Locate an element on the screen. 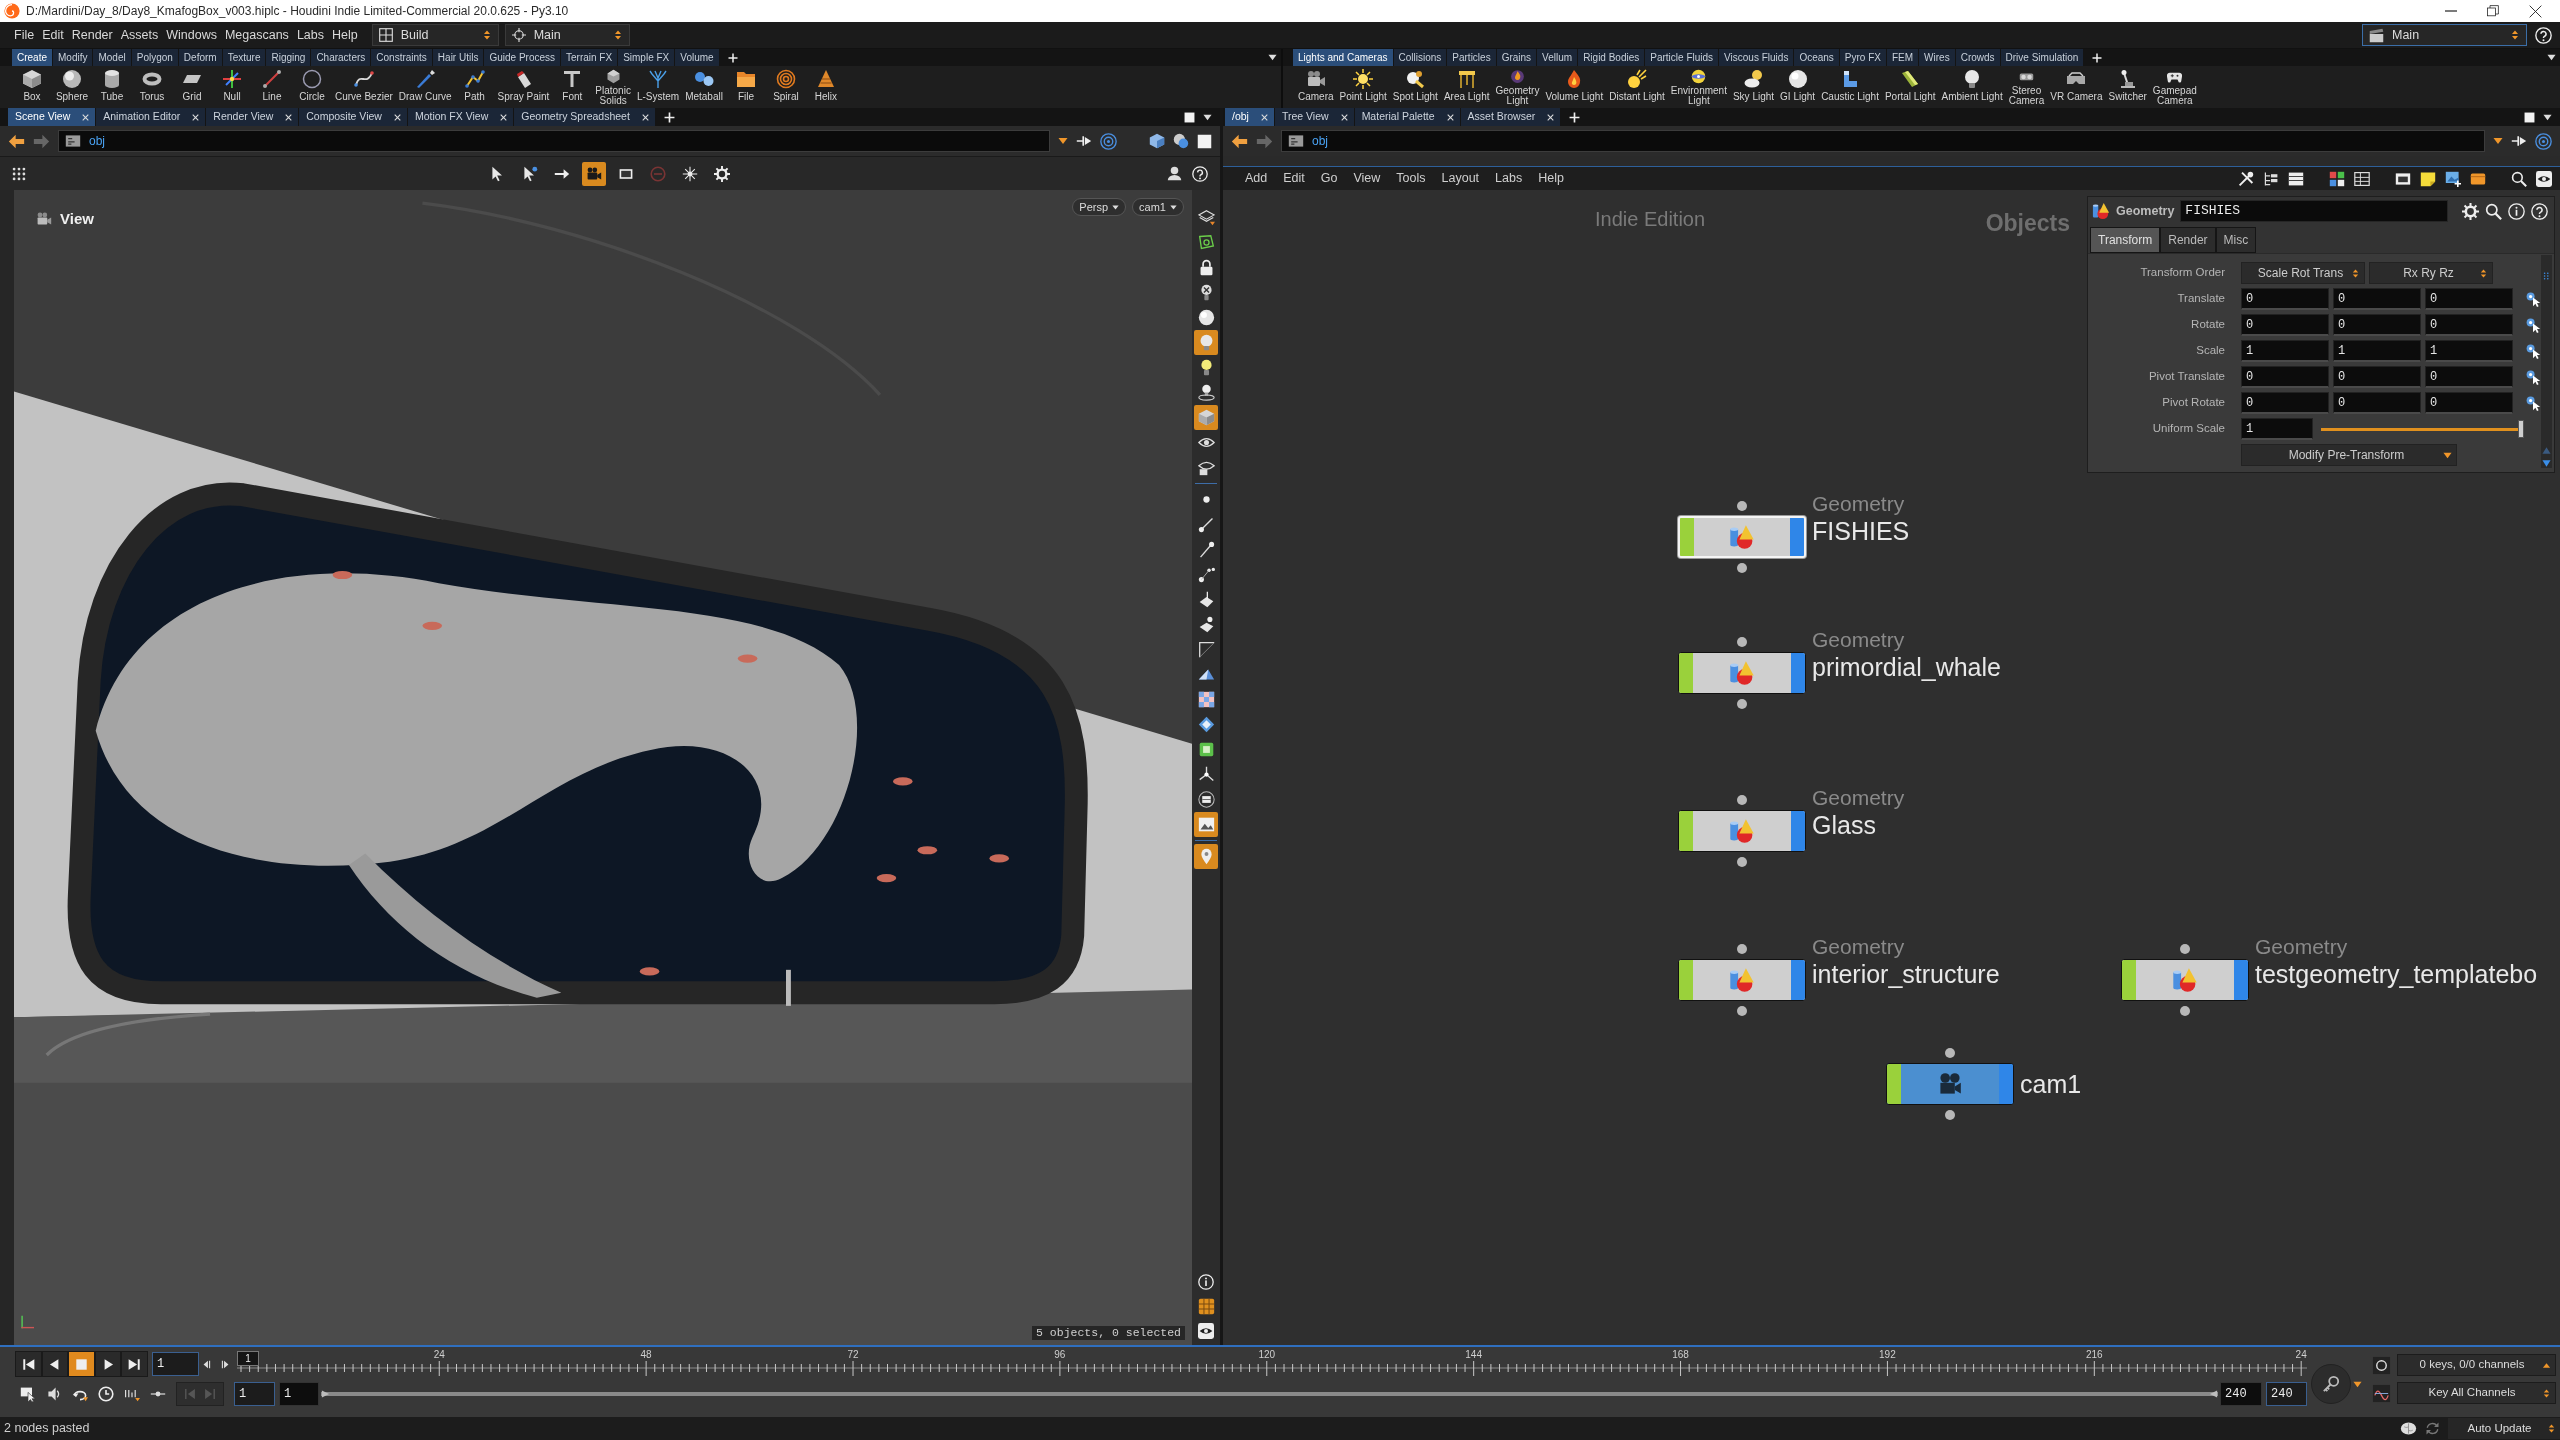 This screenshot has width=2560, height=1440. range-handle is located at coordinates (325, 1394).